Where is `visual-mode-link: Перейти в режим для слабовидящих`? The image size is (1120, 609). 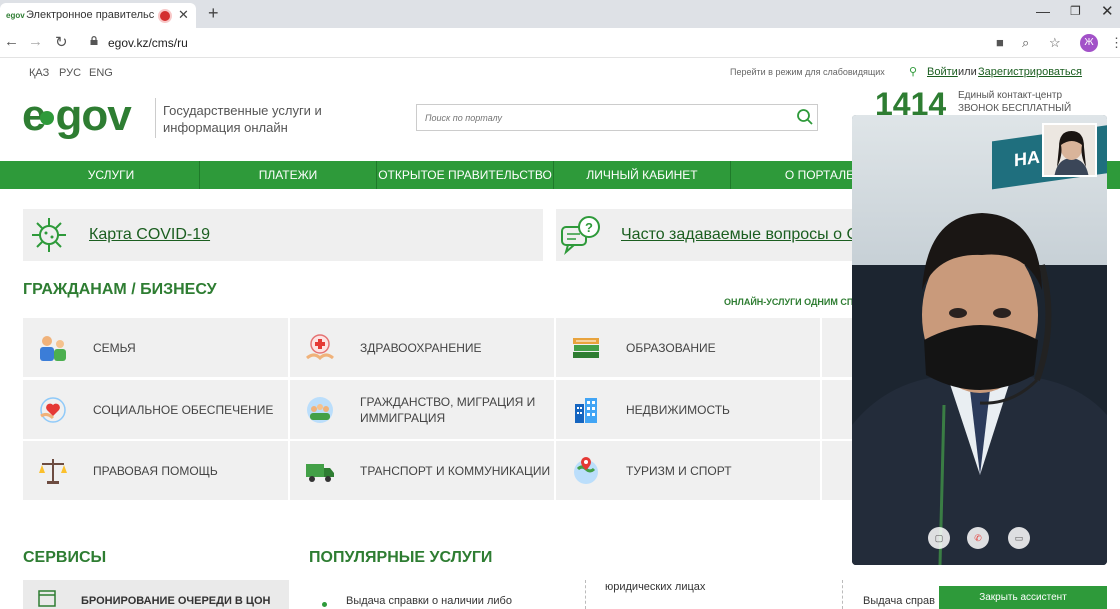 visual-mode-link: Перейти в режим для слабовидящих is located at coordinates (807, 72).